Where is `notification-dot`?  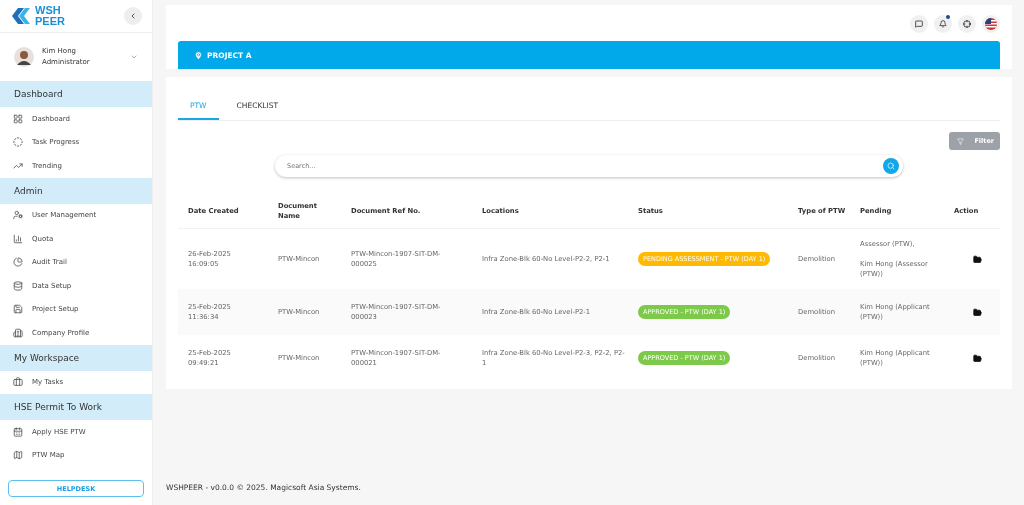 notification-dot is located at coordinates (948, 17).